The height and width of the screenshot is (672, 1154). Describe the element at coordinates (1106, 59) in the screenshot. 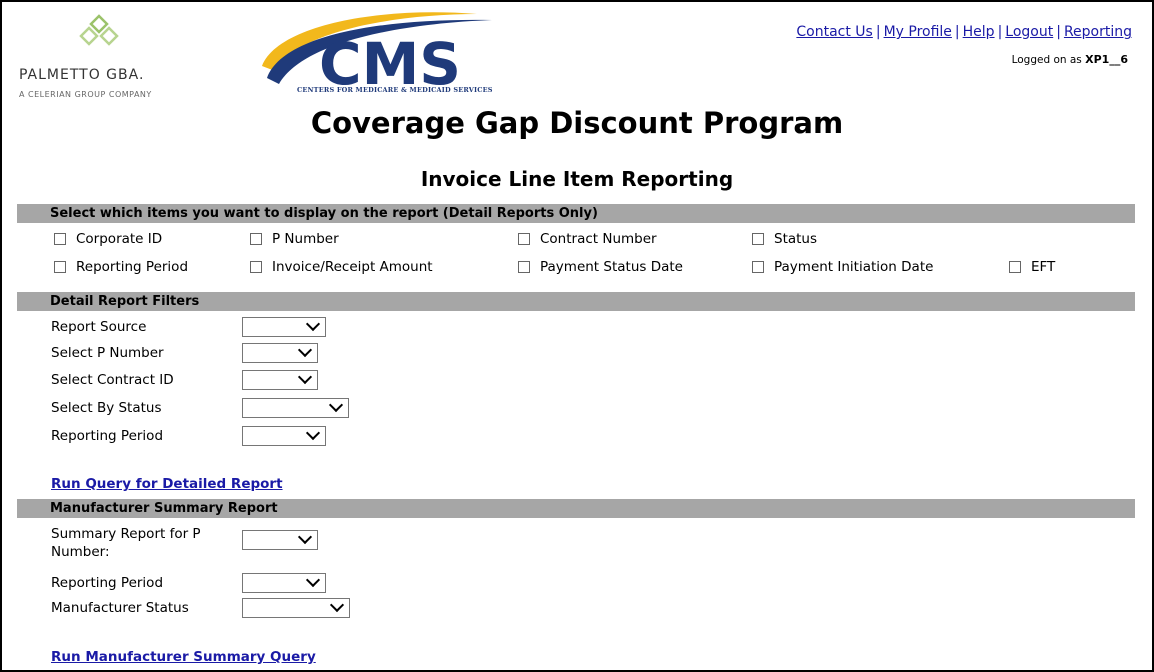

I see `logged-on-user: XP1__6` at that location.